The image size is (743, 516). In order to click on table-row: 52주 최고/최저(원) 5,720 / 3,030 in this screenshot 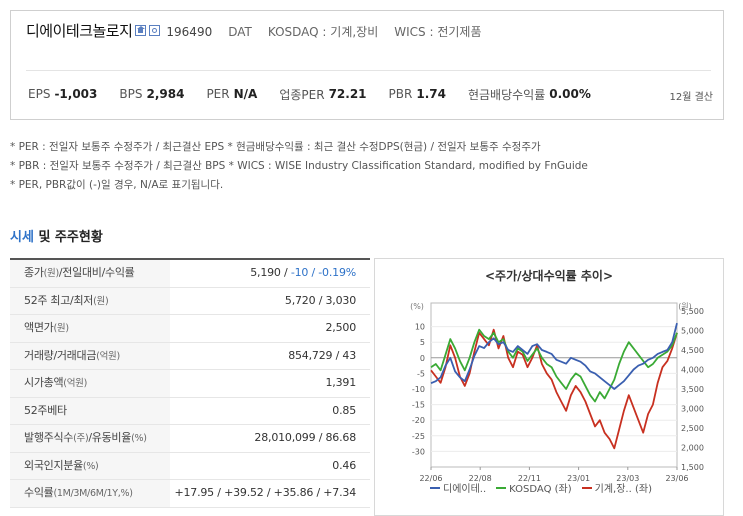, I will do `click(190, 301)`.